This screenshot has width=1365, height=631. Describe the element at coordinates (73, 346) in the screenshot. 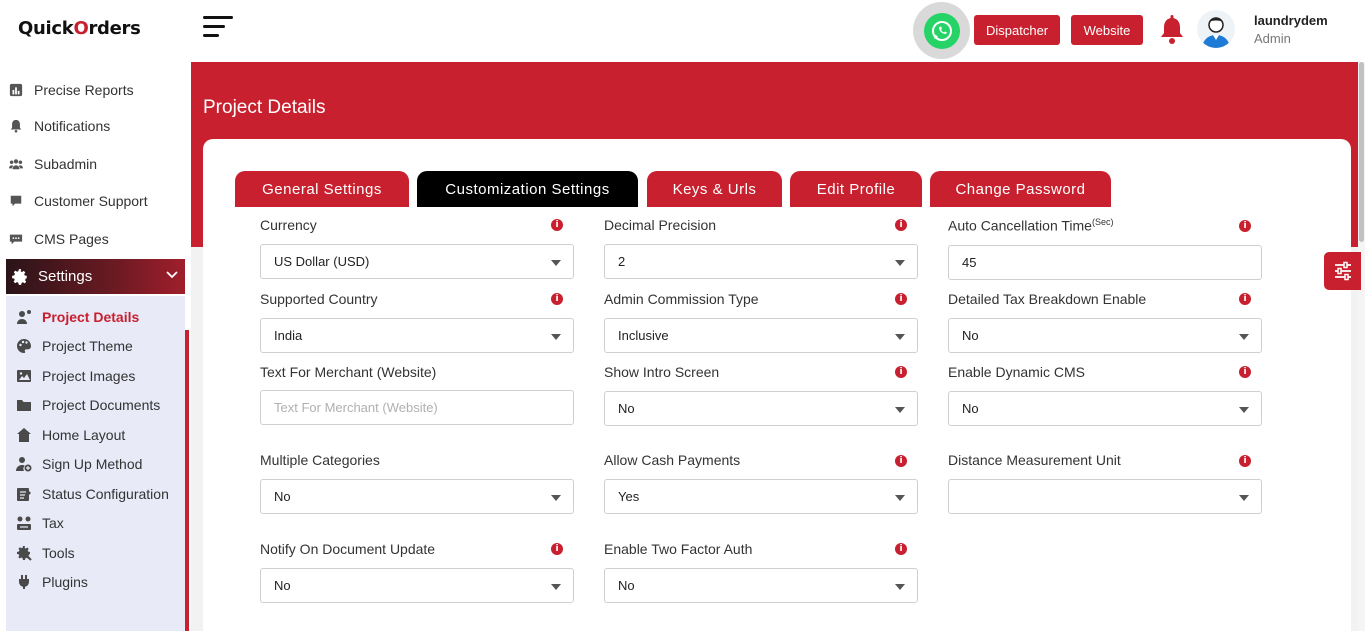

I see `submenu-item-project-theme: Project Theme` at that location.